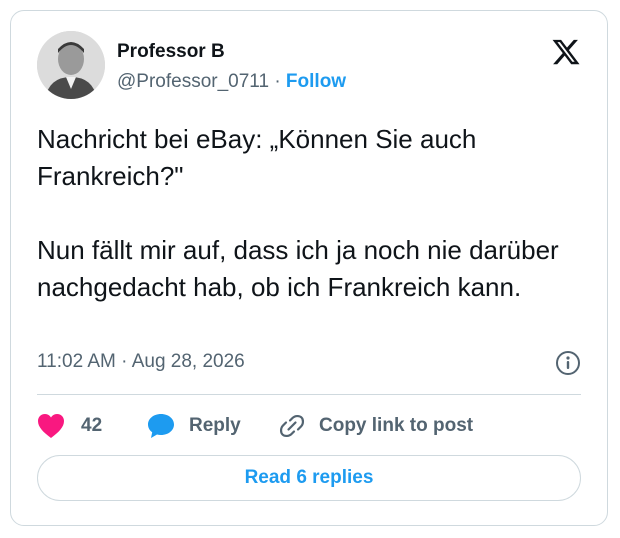 This screenshot has height=538, width=620. I want to click on author-handle-row: @Professor_0711 · Follow, so click(231, 82).